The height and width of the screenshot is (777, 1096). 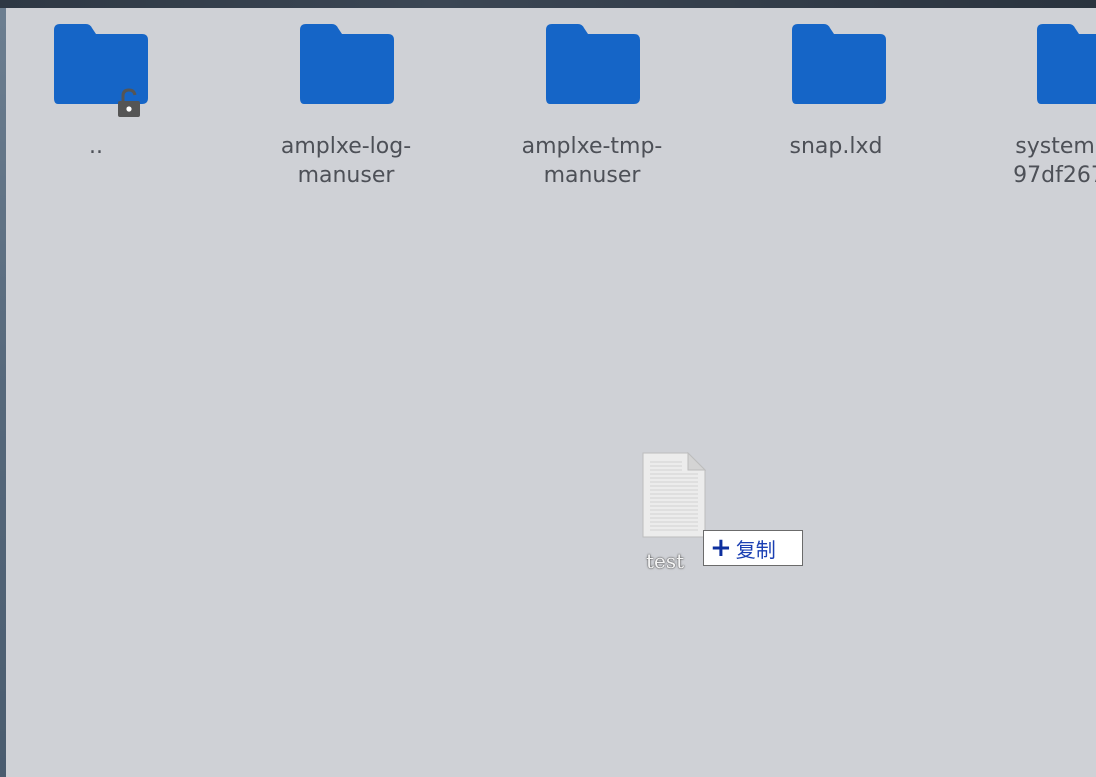 What do you see at coordinates (346, 161) in the screenshot?
I see `folder-label: amplxe-log- manuser` at bounding box center [346, 161].